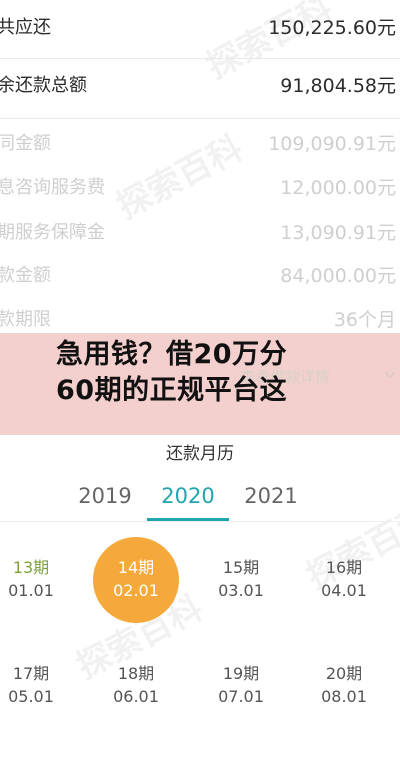 The image size is (400, 765). I want to click on summary-value: 36个月, so click(364, 319).